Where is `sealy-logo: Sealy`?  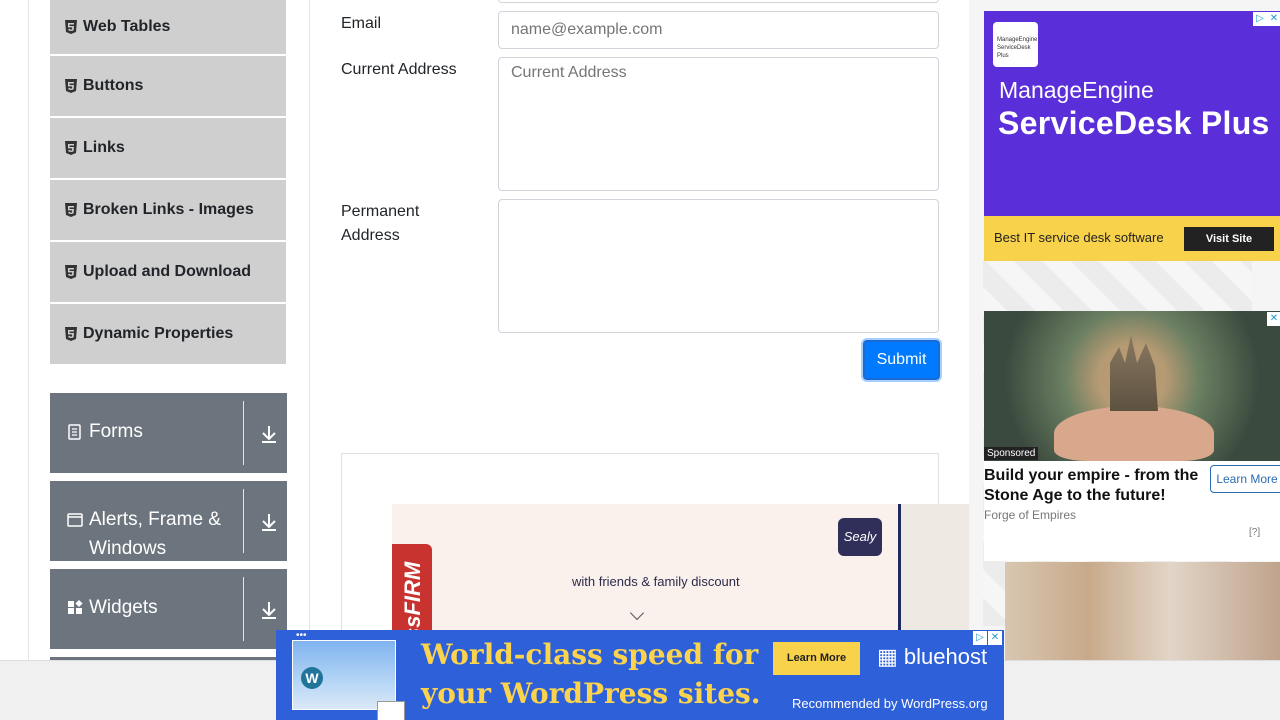
sealy-logo: Sealy is located at coordinates (860, 537).